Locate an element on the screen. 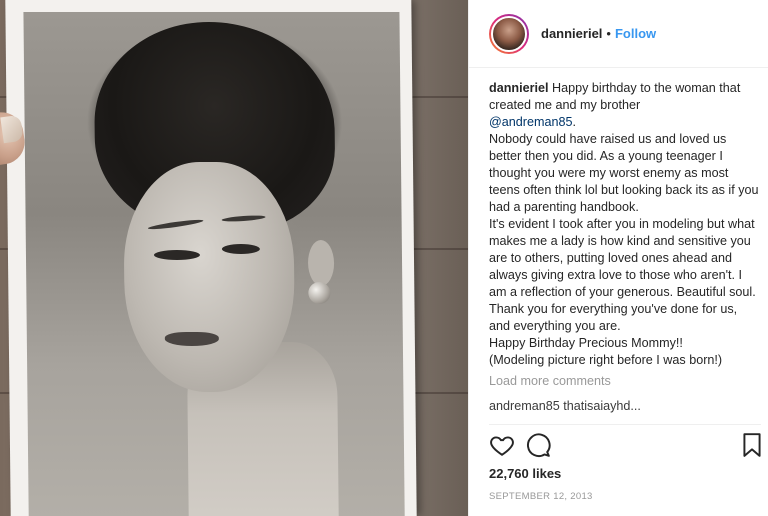  likes-count: 22,760 likes is located at coordinates (525, 473).